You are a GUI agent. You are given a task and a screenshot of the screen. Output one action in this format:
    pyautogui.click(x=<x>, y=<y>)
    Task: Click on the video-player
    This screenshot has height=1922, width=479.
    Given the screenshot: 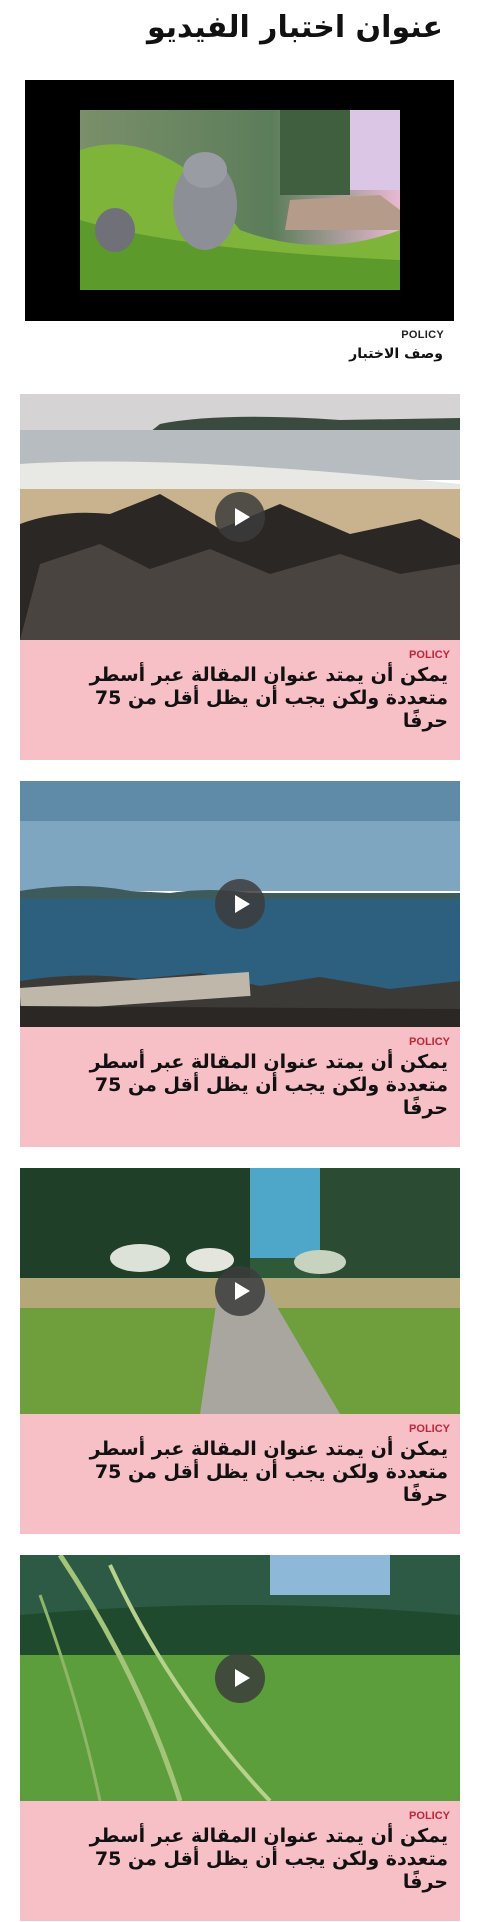 What is the action you would take?
    pyautogui.click(x=239, y=200)
    